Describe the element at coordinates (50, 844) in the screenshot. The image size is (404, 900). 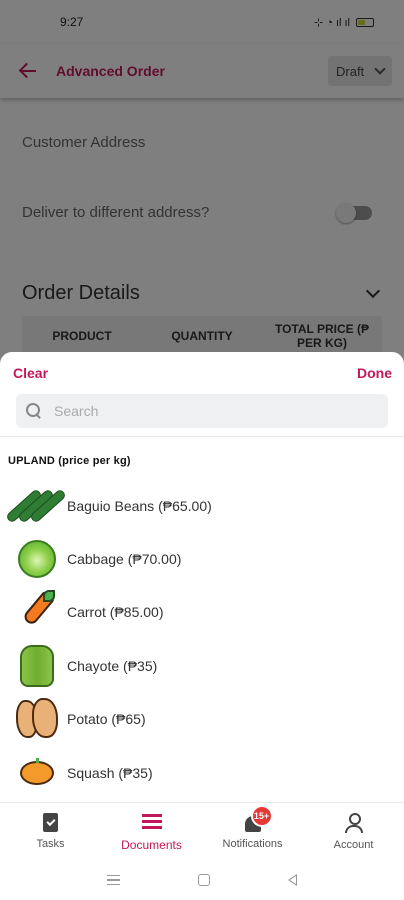
I see `nav-label: Tasks` at that location.